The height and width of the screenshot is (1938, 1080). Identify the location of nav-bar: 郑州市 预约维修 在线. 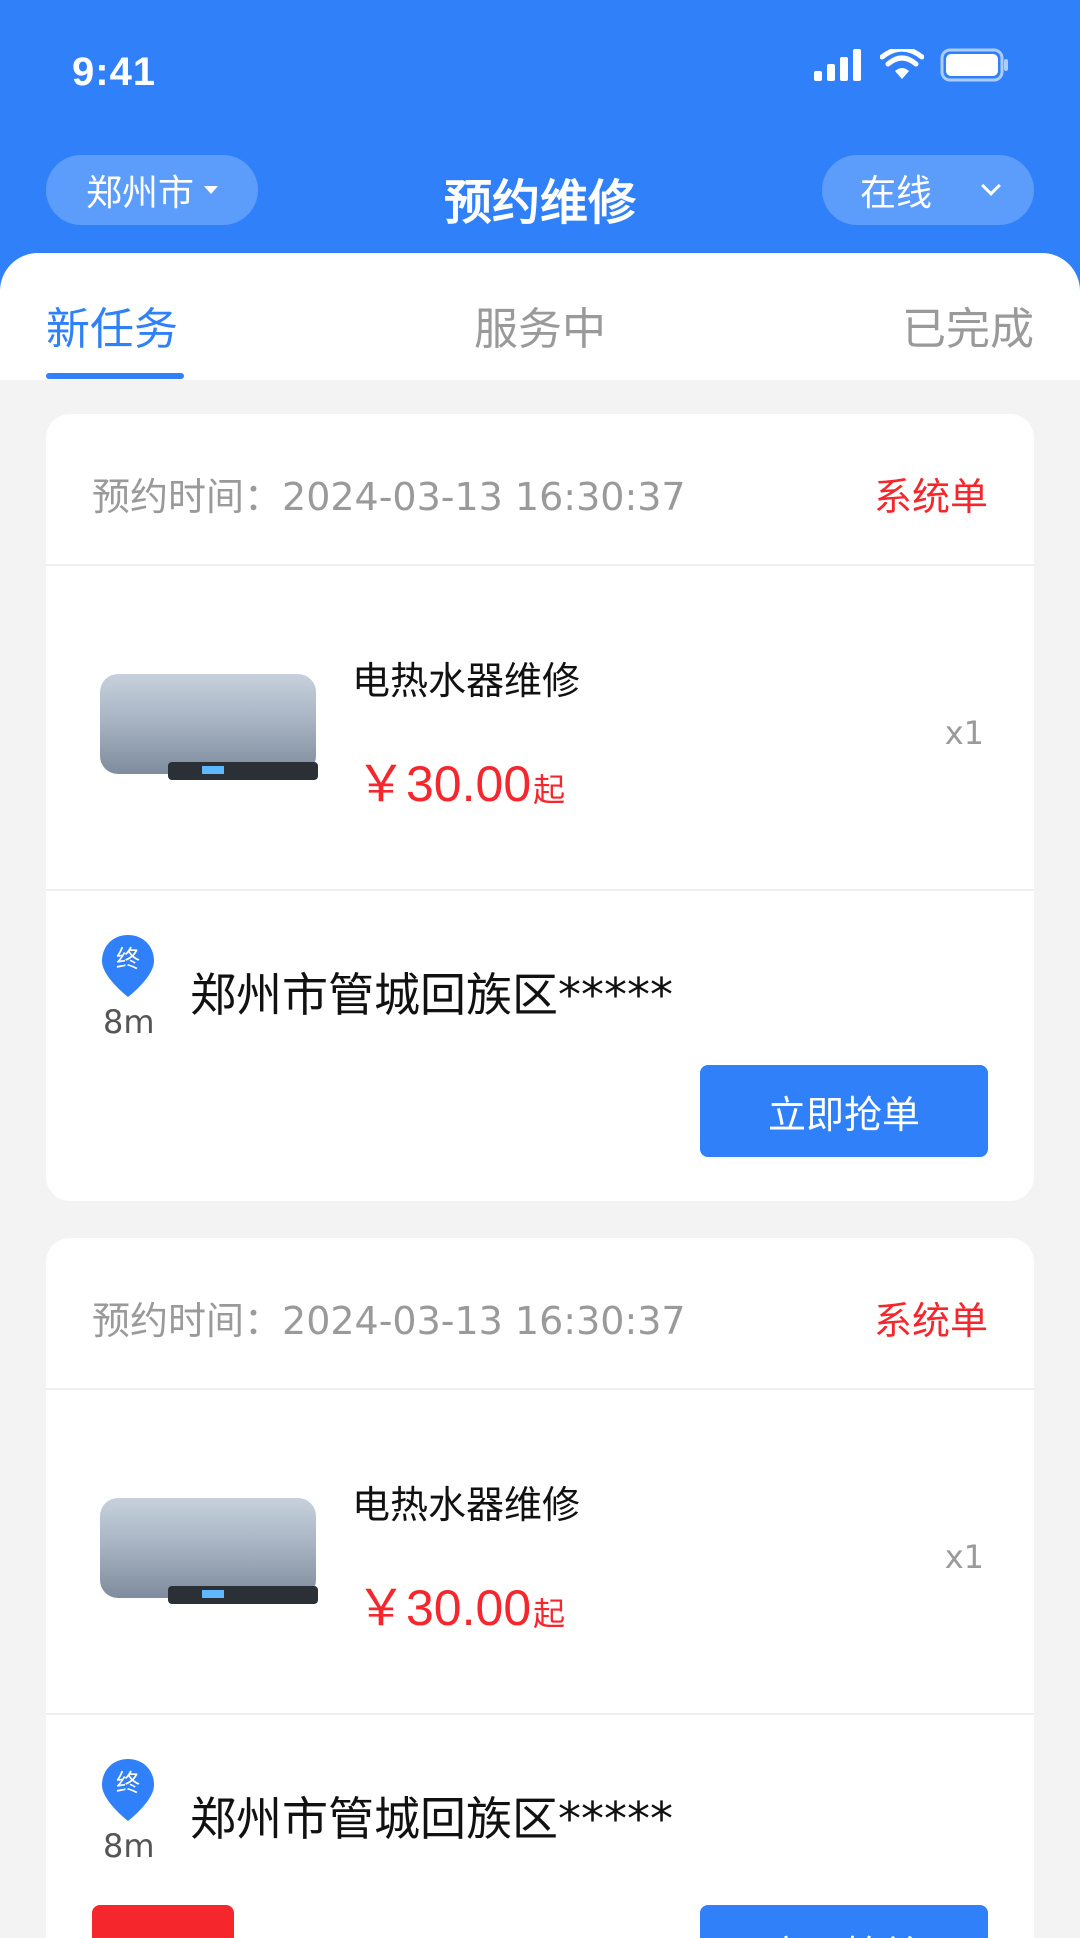
(540, 193).